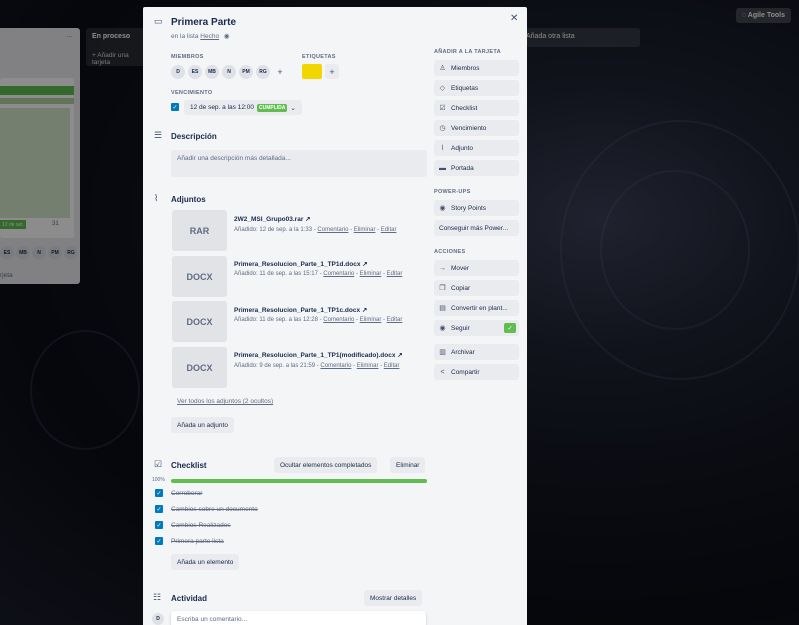  Describe the element at coordinates (185, 36) in the screenshot. I see `in-list-prefix: en la lista` at that location.